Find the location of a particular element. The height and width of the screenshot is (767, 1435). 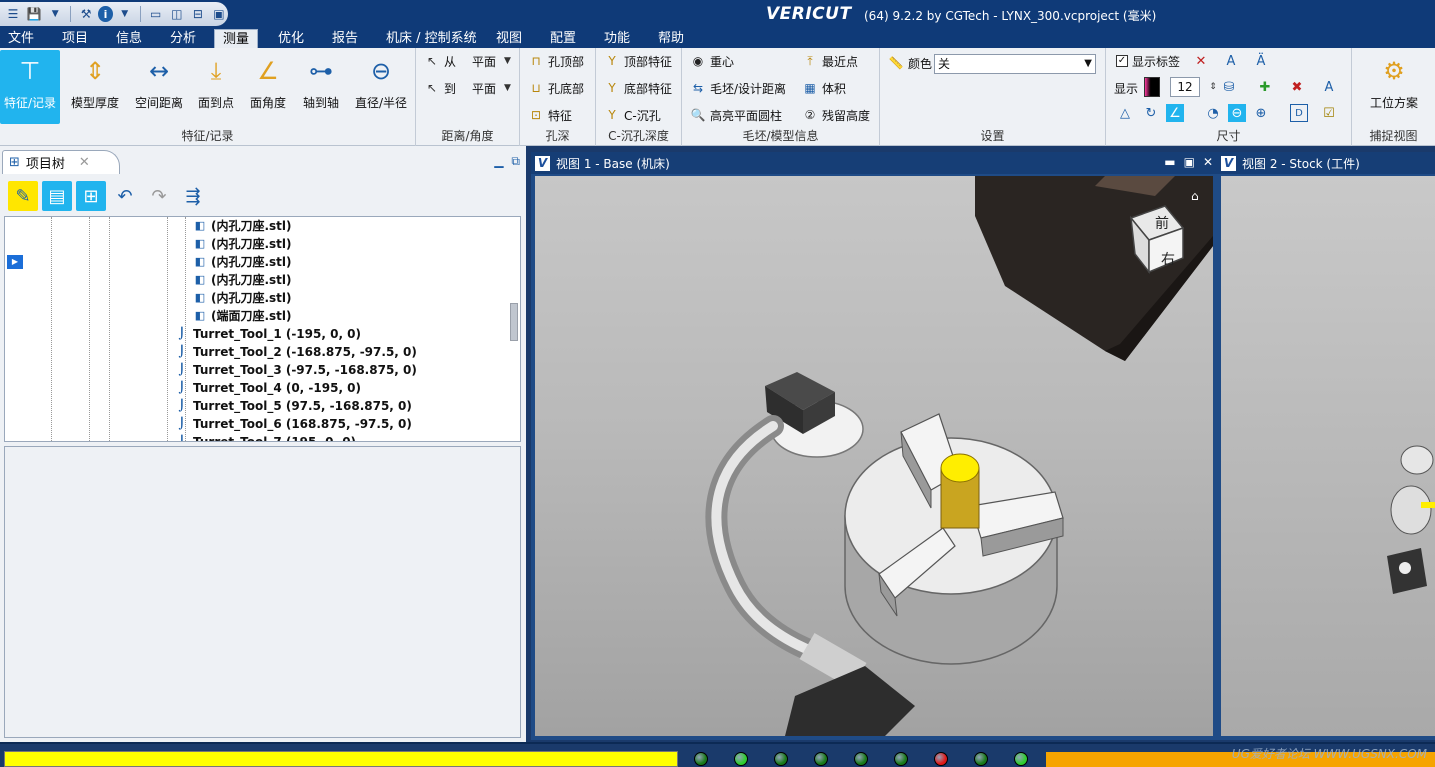

stock-design-distance-button: ⇆ 毛坯/设计距离 is located at coordinates (738, 88).